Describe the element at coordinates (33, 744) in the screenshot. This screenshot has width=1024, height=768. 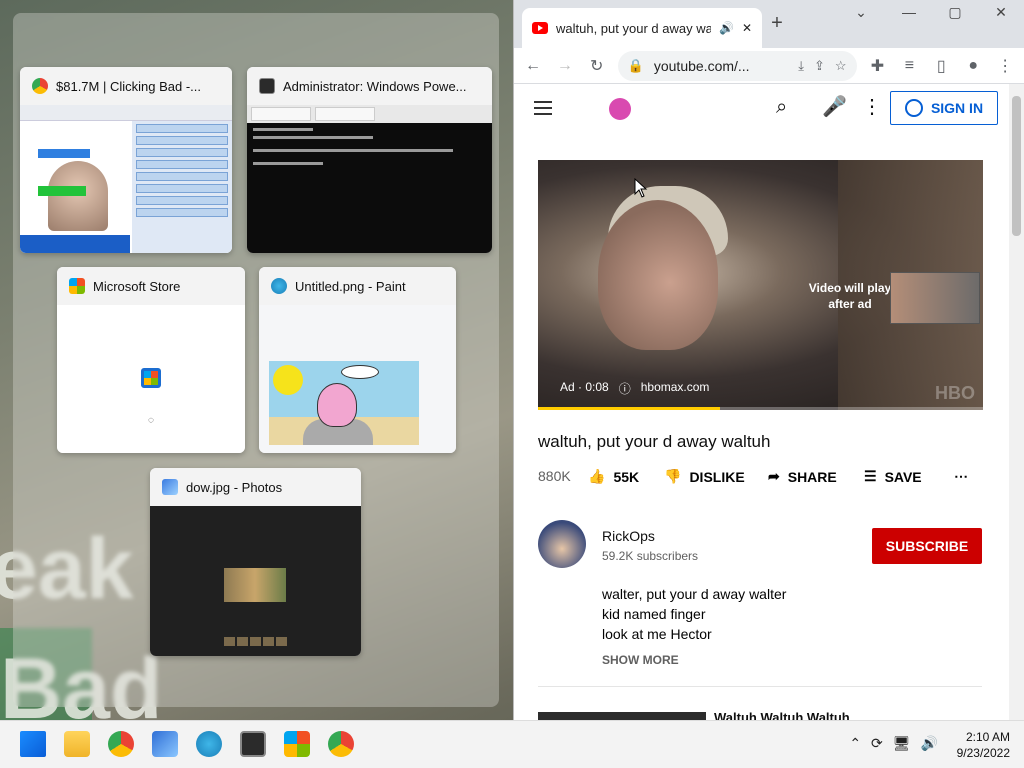
I see `start-button-icon` at that location.